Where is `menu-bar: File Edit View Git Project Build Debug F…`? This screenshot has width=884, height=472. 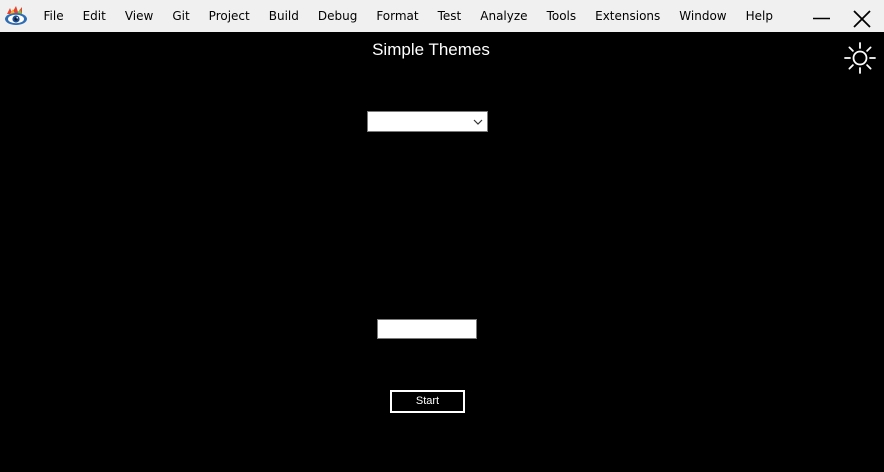 menu-bar: File Edit View Git Project Build Debug F… is located at coordinates (408, 16).